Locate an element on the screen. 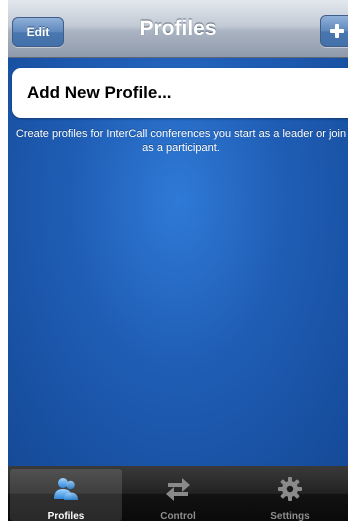 The width and height of the screenshot is (348, 521). tab-profiles: Profiles is located at coordinates (66, 495).